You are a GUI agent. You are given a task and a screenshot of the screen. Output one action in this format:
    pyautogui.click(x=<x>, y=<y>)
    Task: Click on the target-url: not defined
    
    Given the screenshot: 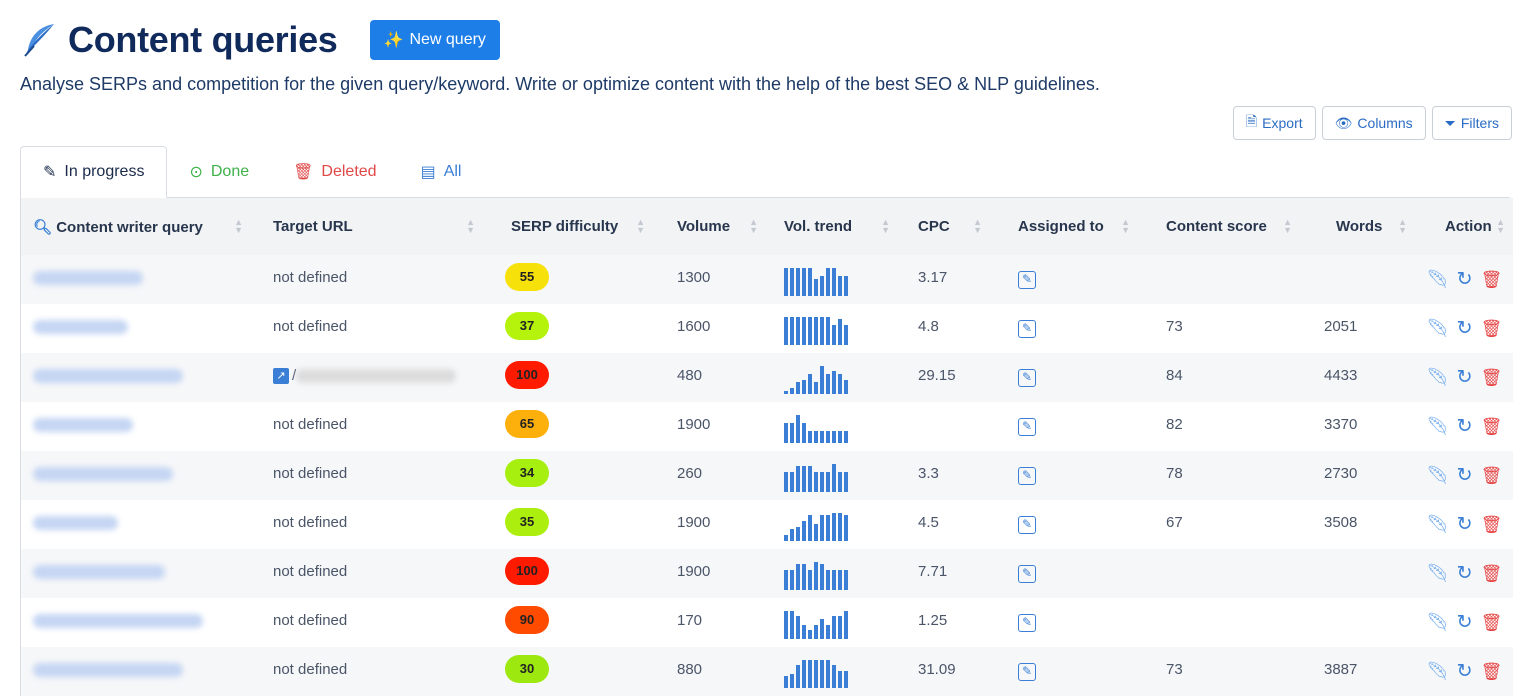 What is the action you would take?
    pyautogui.click(x=310, y=473)
    